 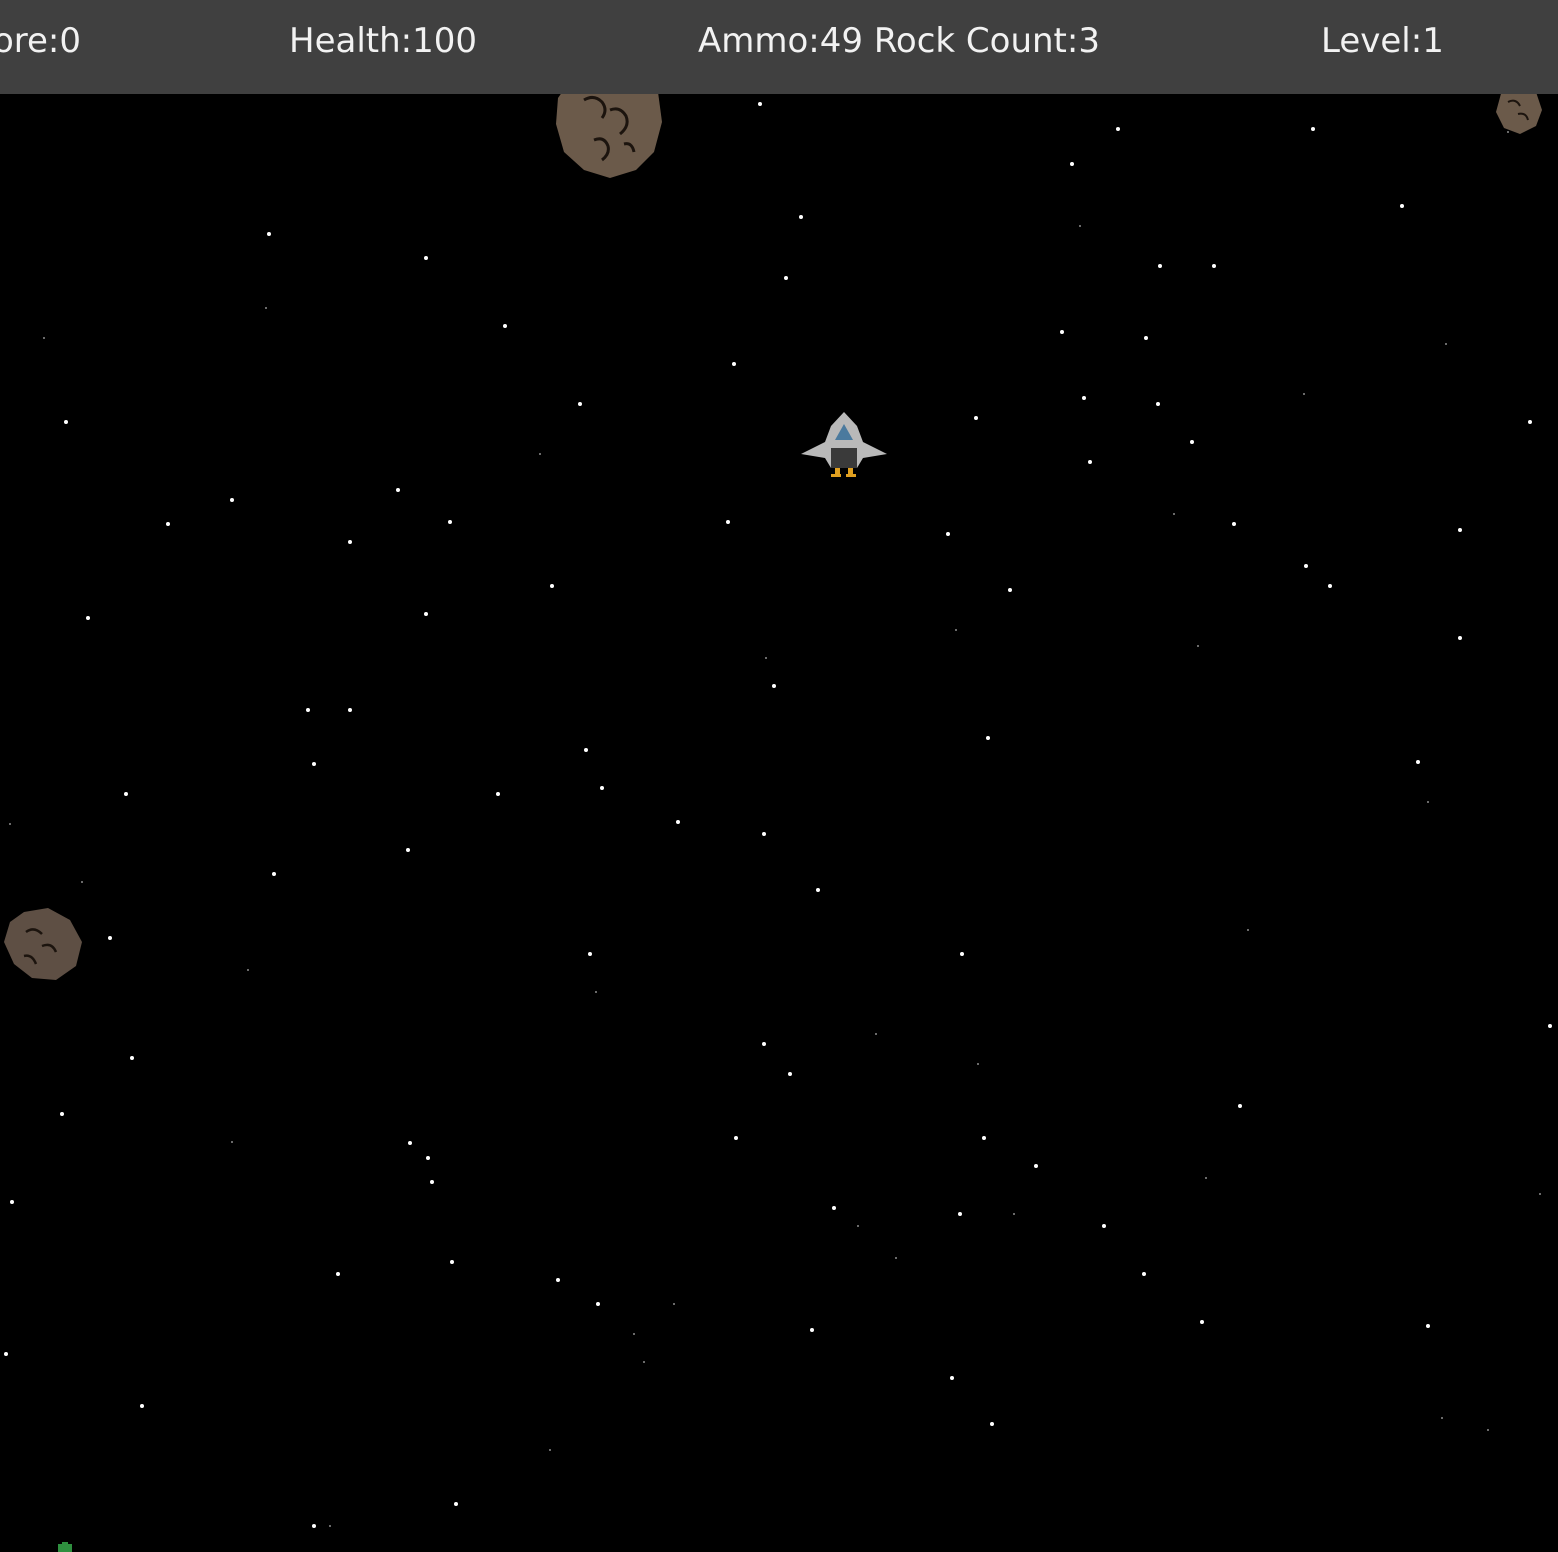 I want to click on level-display: Level:1, so click(x=1382, y=41).